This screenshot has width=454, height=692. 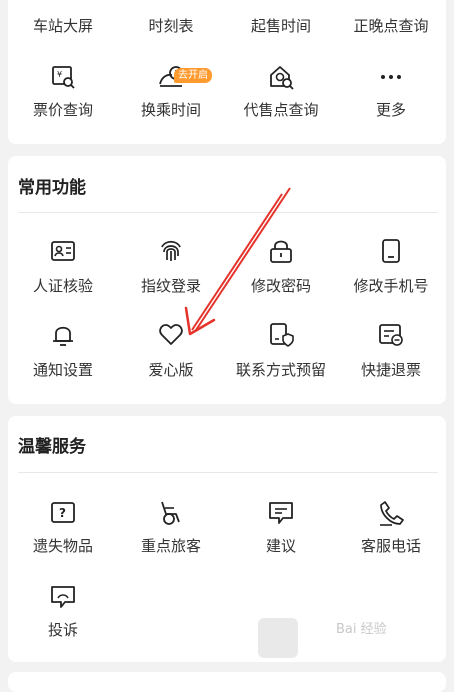 What do you see at coordinates (171, 370) in the screenshot?
I see `care-mode-label: 爱心版` at bounding box center [171, 370].